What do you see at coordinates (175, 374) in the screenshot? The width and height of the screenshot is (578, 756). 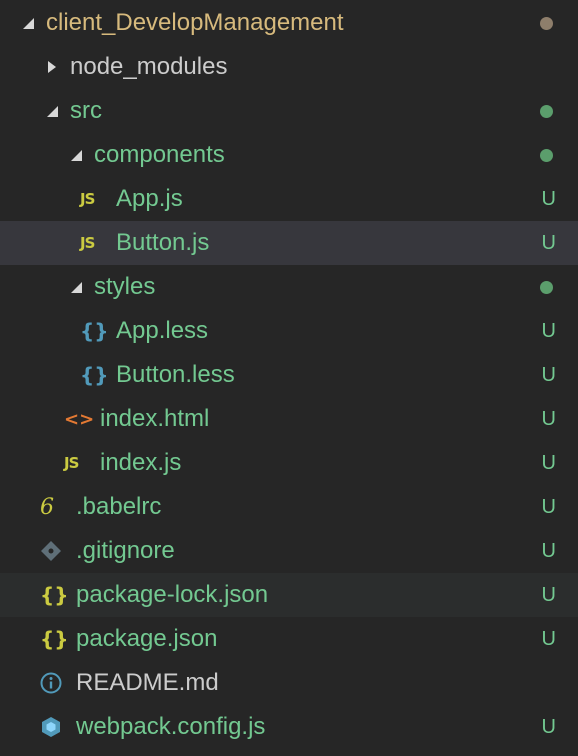 I see `item-label: Button.less` at bounding box center [175, 374].